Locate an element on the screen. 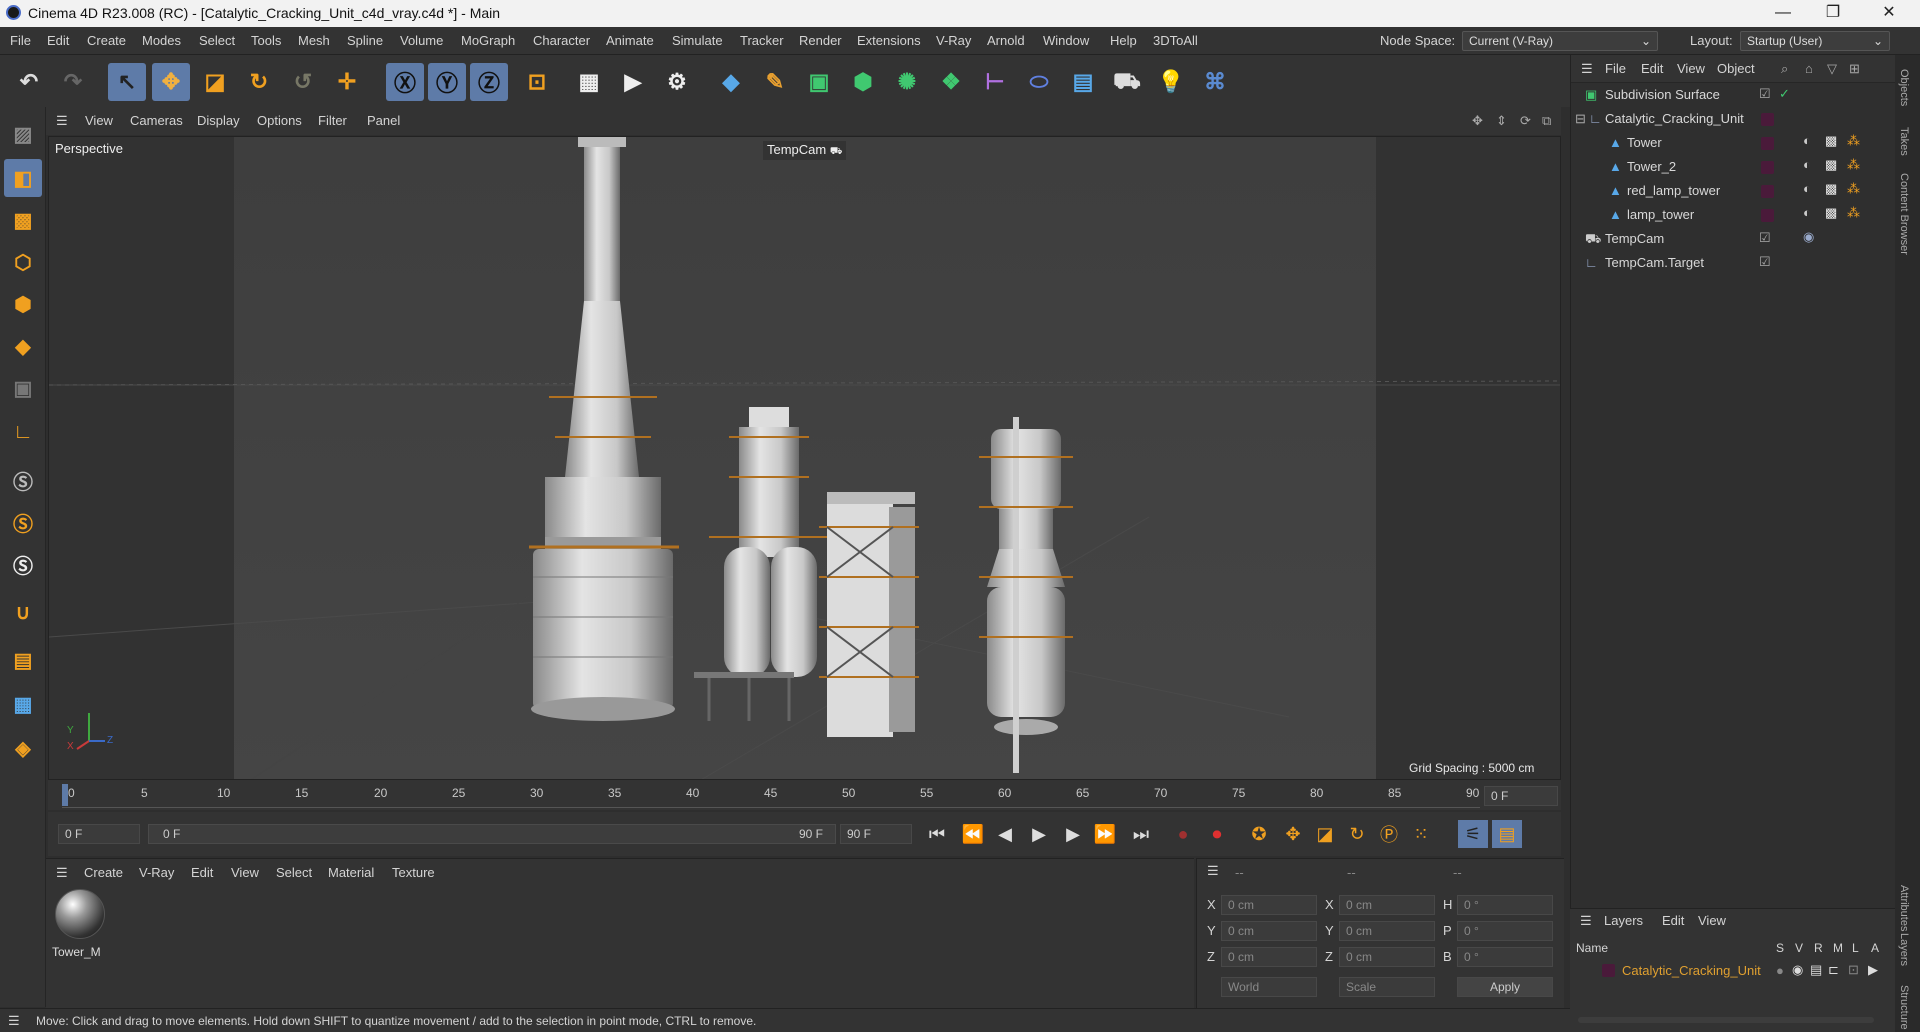  object-row-tempcam: ⛟ TempCam ☑ ◉ is located at coordinates (1726, 239).